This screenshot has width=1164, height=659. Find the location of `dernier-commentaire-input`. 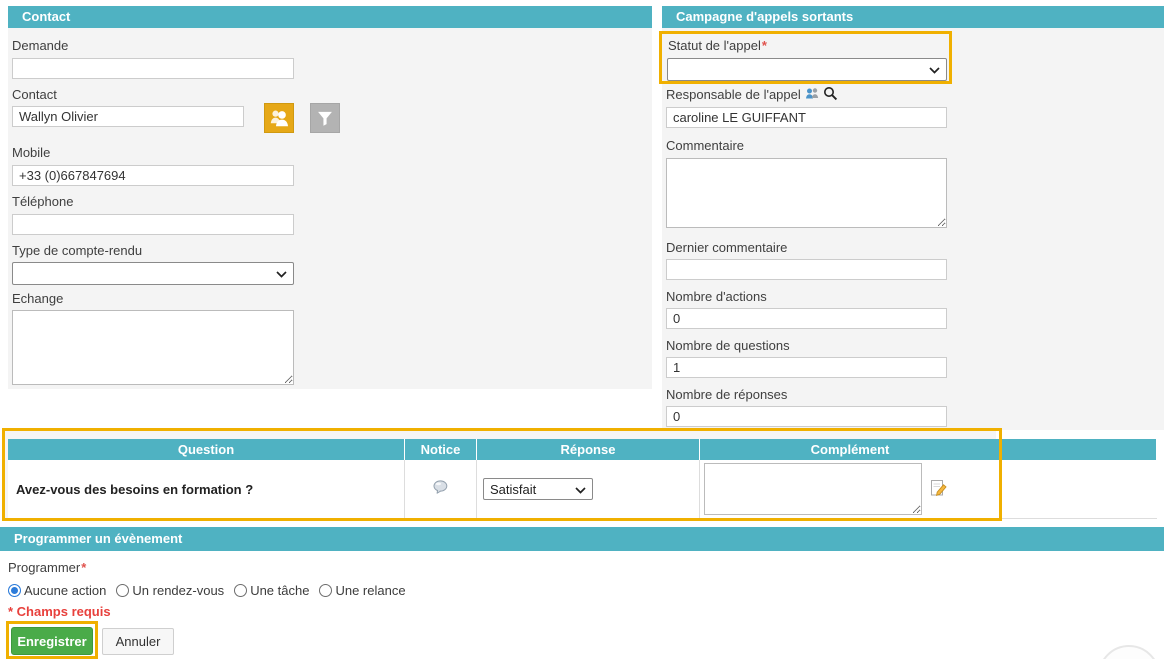

dernier-commentaire-input is located at coordinates (806, 269).